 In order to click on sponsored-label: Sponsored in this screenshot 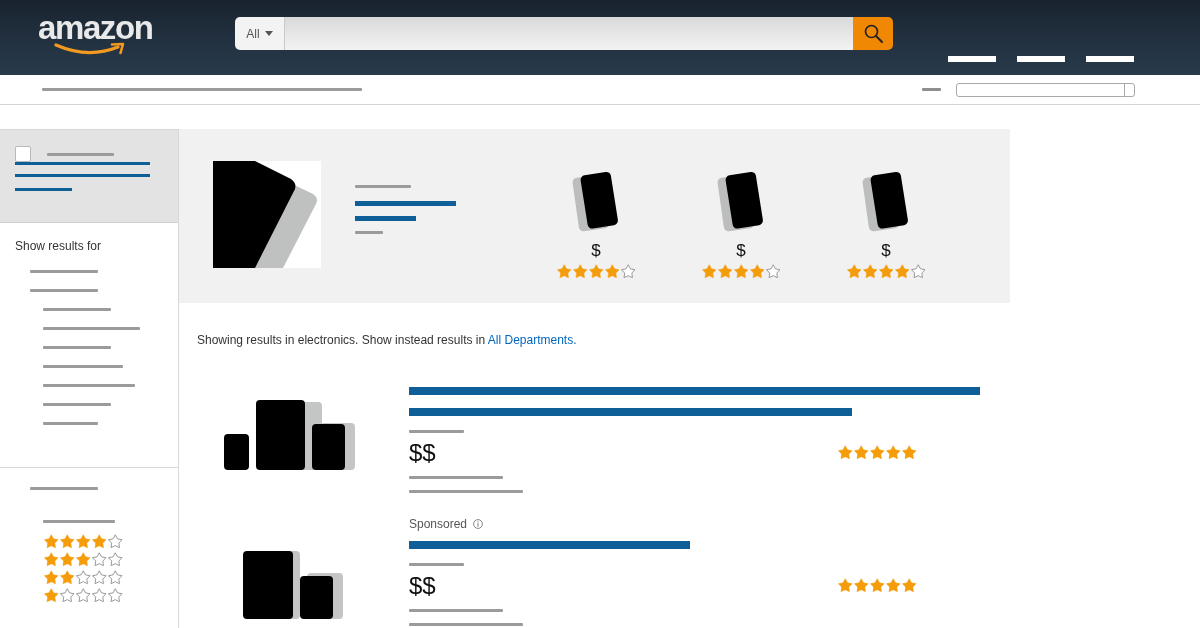, I will do `click(438, 523)`.